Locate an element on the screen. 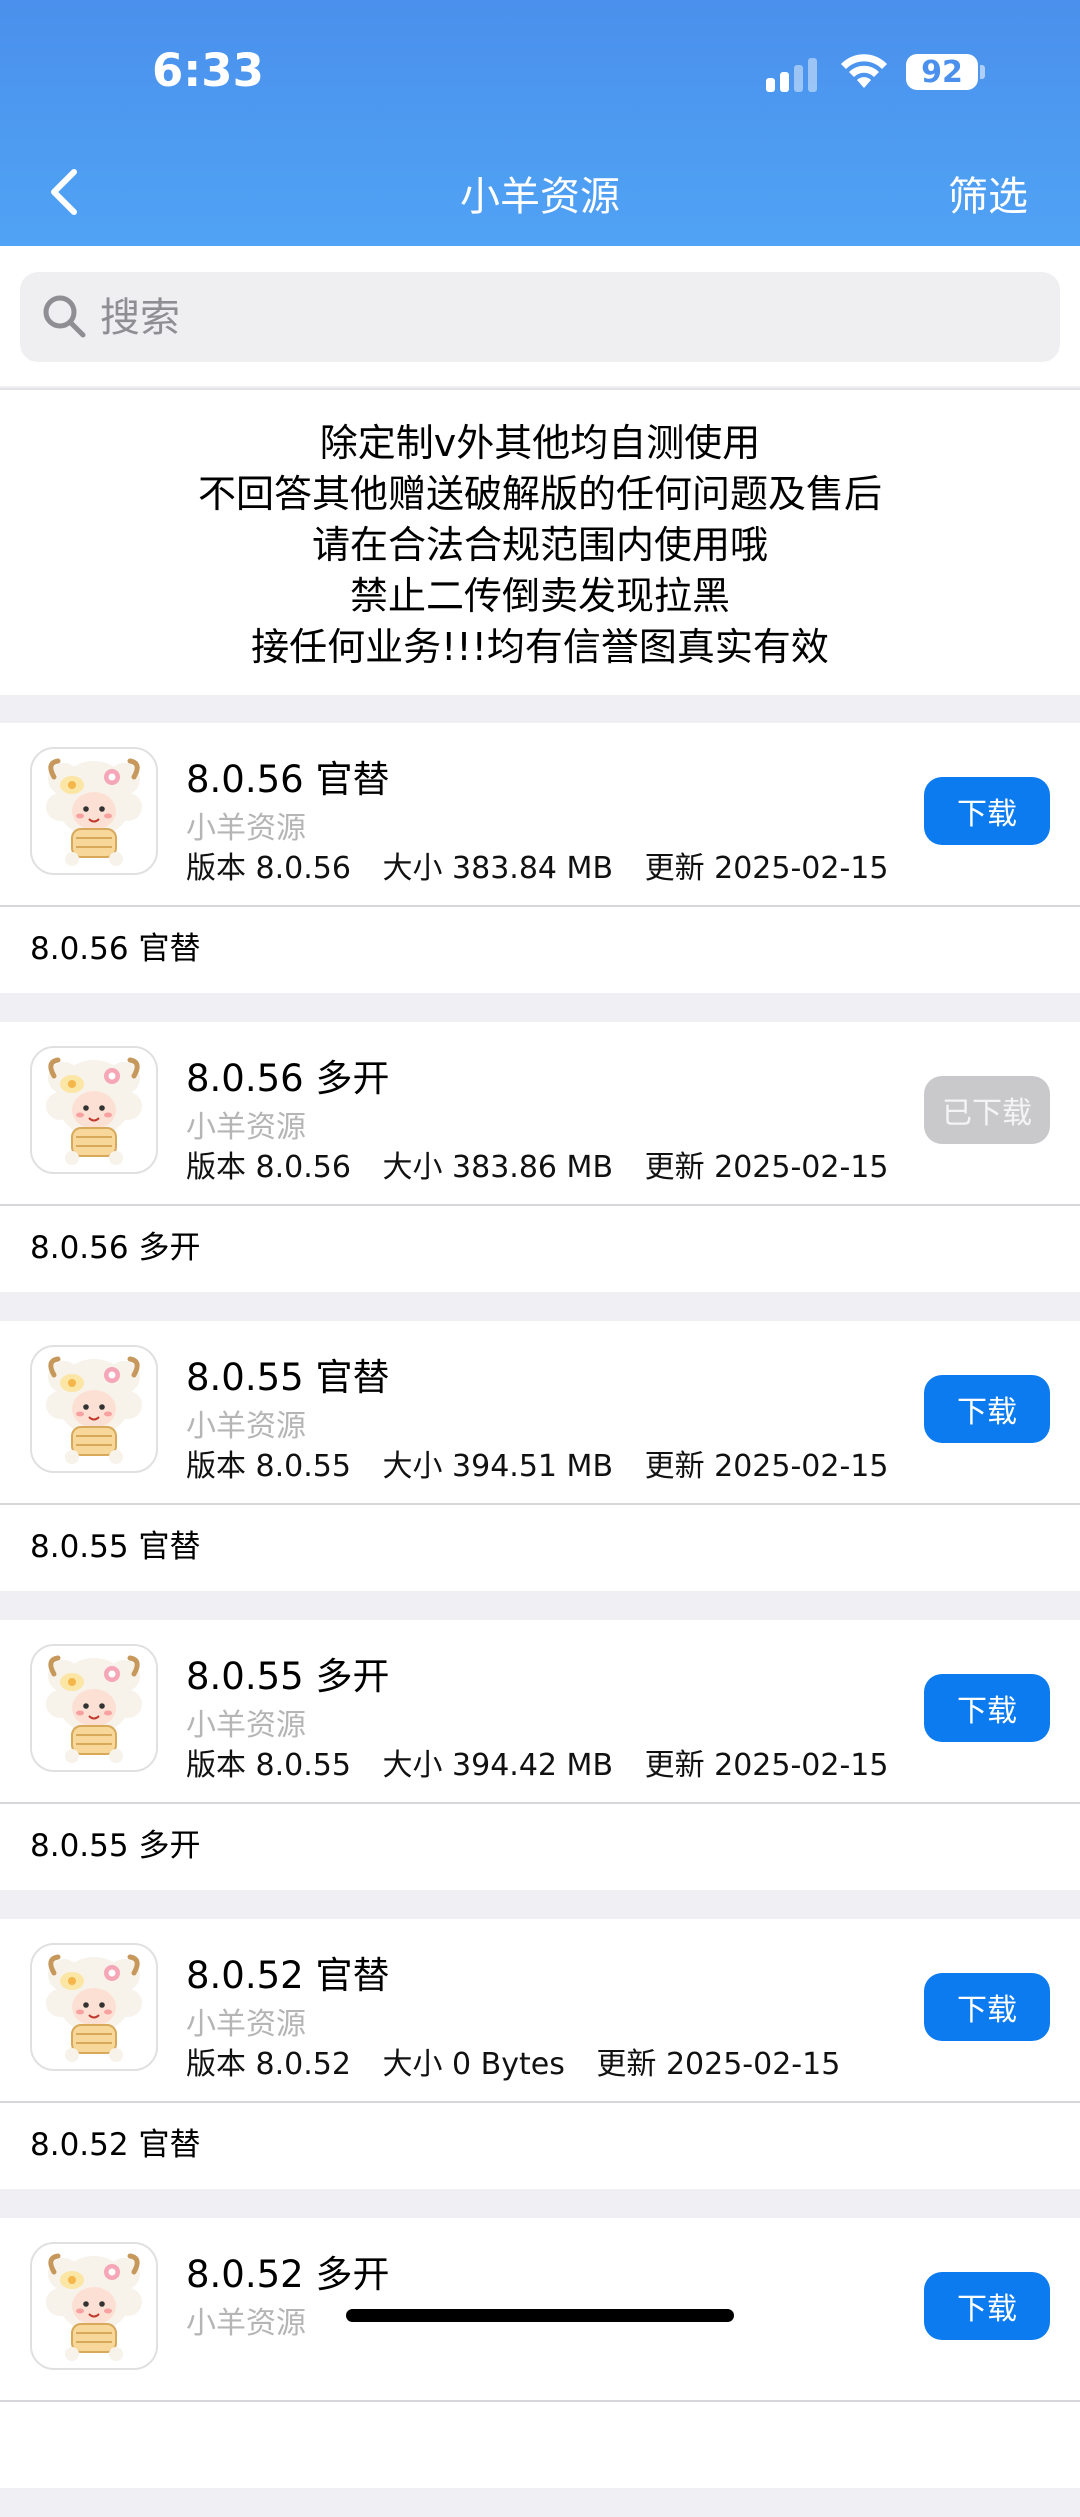 Image resolution: width=1080 pixels, height=2517 pixels. battery-indicator: 92 is located at coordinates (942, 72).